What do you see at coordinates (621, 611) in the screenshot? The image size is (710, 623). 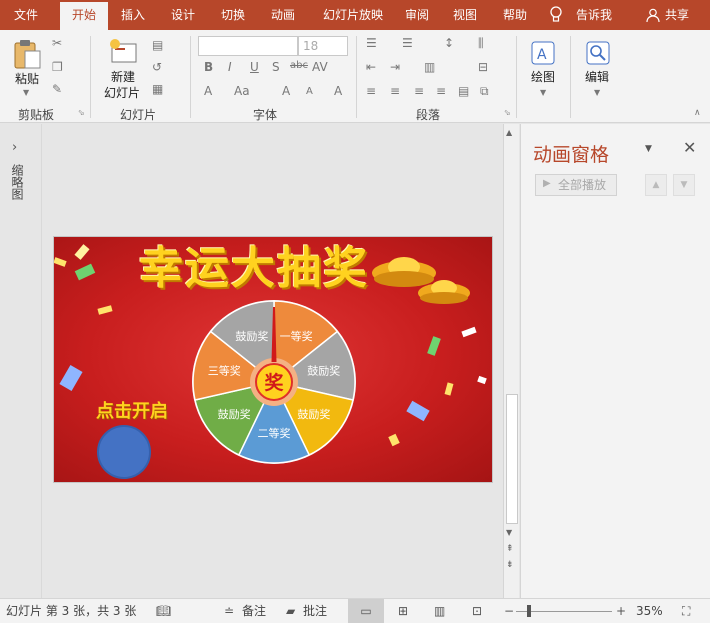 I see `zoom-in-icon: +` at bounding box center [621, 611].